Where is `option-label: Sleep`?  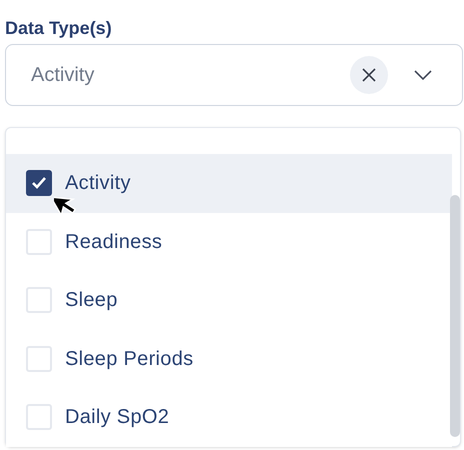 option-label: Sleep is located at coordinates (91, 301).